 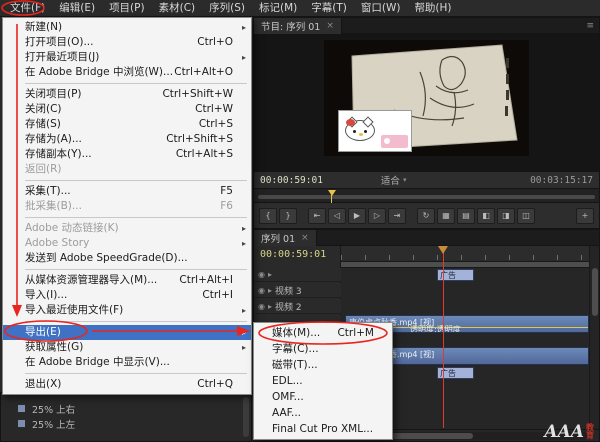 What do you see at coordinates (246, 417) in the screenshot?
I see `project-scrollbar` at bounding box center [246, 417].